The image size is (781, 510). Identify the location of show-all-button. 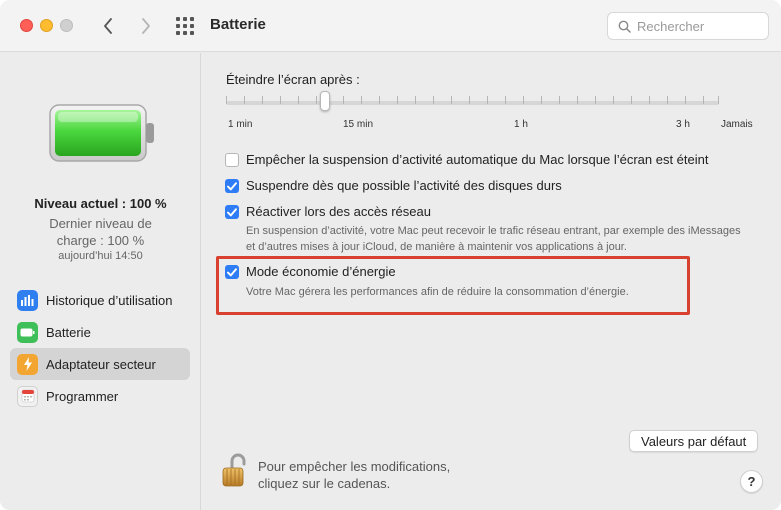
(185, 26).